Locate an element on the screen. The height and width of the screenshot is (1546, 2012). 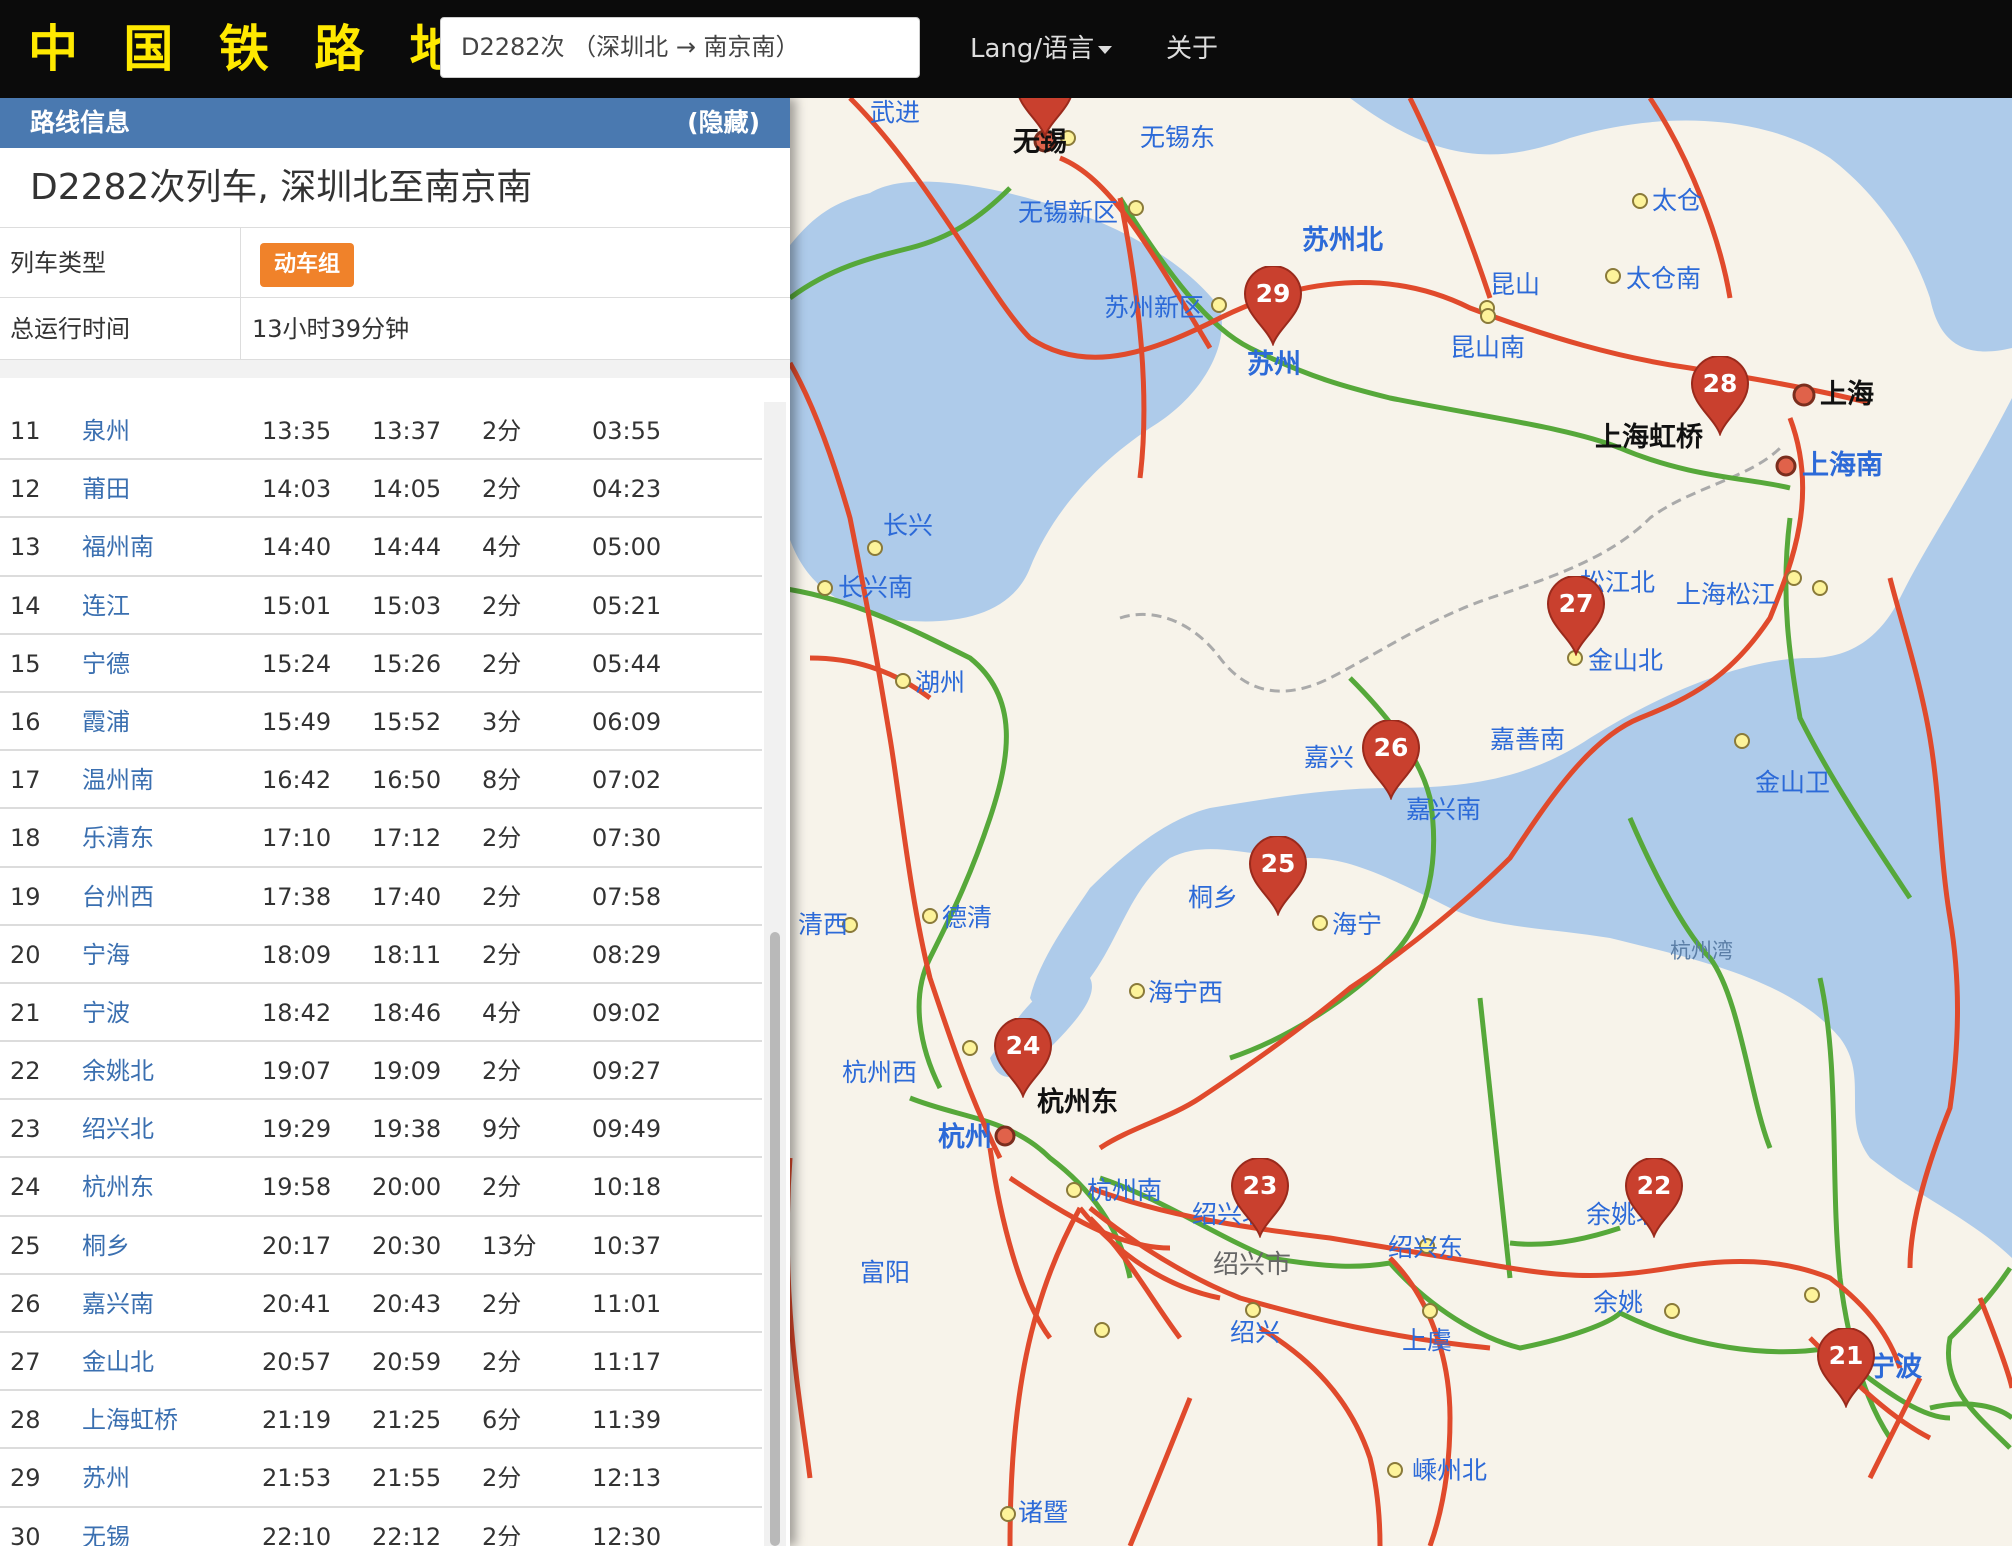
stops-scrollbar is located at coordinates (775, 974).